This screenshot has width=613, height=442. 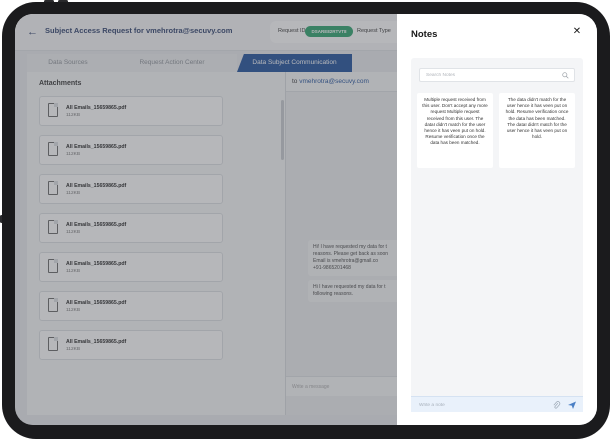 What do you see at coordinates (572, 405) in the screenshot?
I see `send-icon` at bounding box center [572, 405].